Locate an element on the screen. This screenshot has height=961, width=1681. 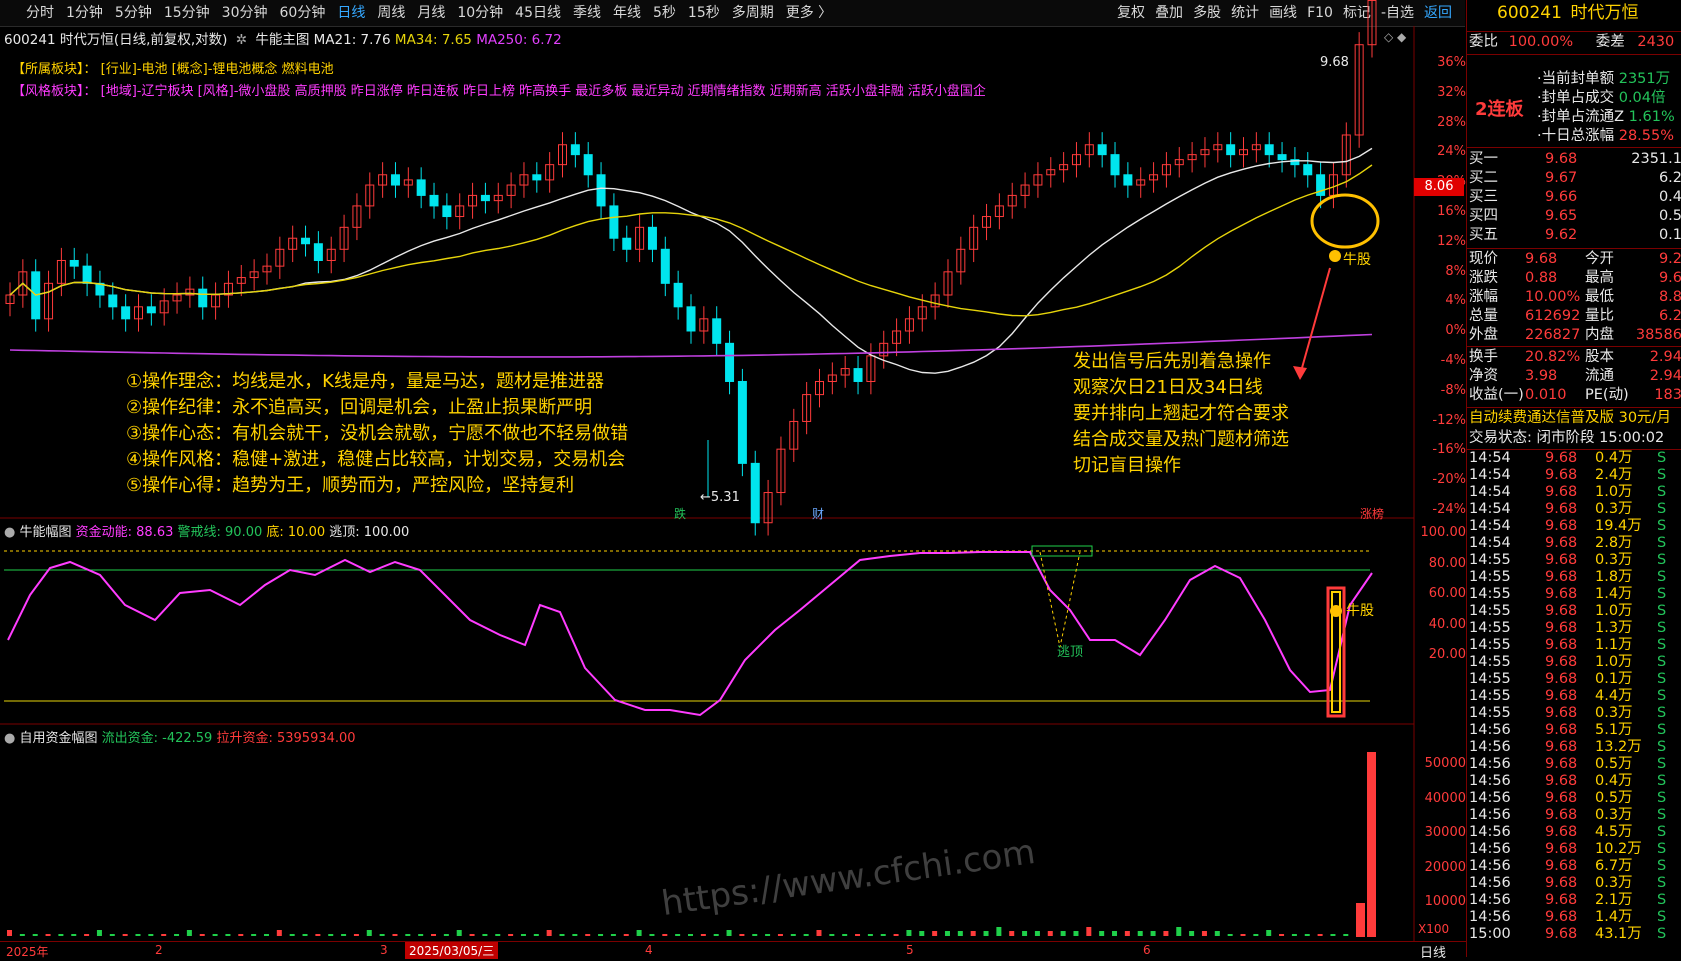
trade-state-text: 交易状态: 闭市阶段 15:00:02 is located at coordinates (1567, 438).